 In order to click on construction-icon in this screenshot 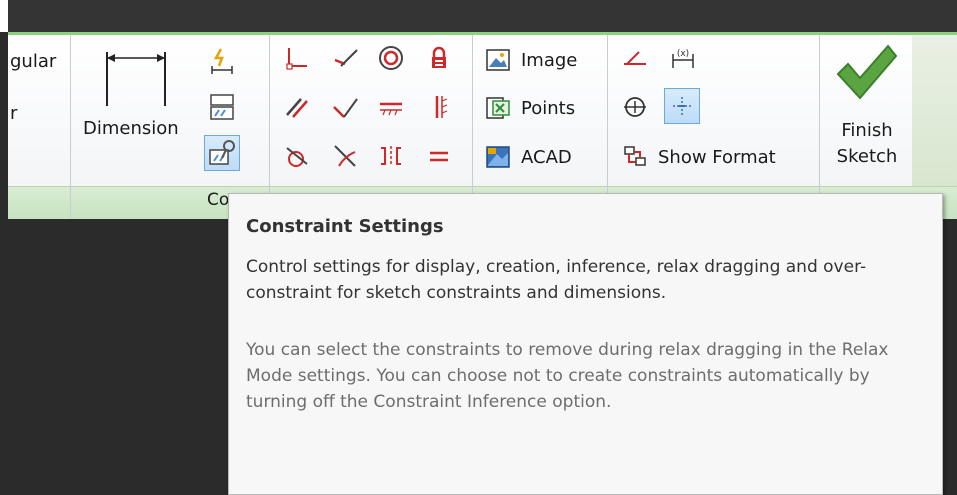, I will do `click(635, 58)`.